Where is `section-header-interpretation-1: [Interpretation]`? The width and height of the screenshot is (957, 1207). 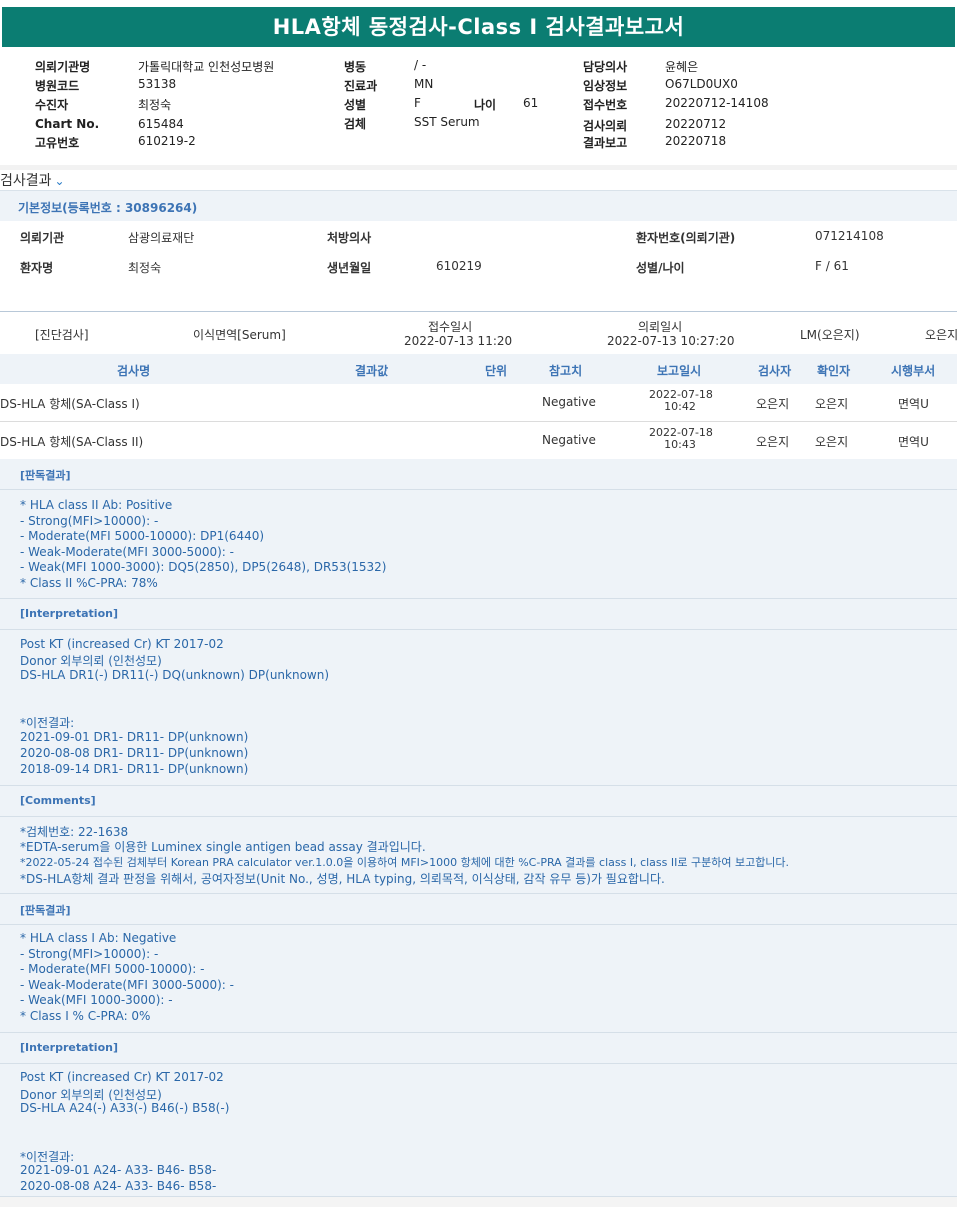
section-header-interpretation-1: [Interpretation] is located at coordinates (478, 614).